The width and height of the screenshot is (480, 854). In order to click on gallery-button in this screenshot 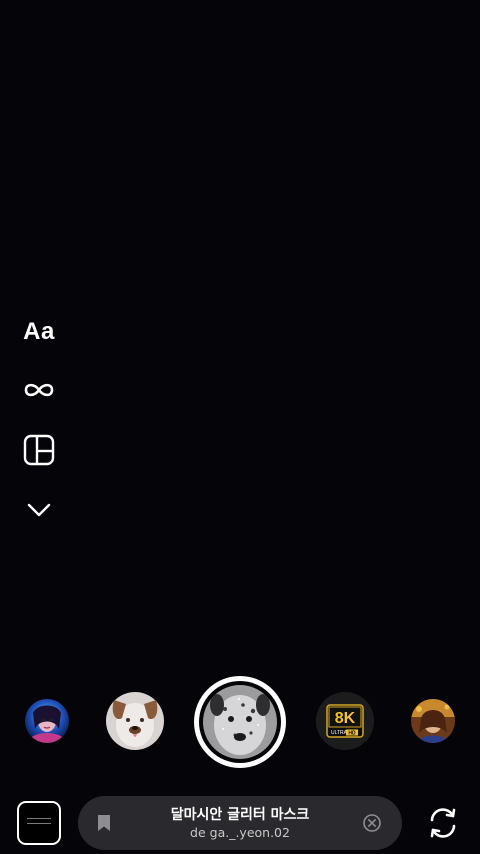, I will do `click(39, 823)`.